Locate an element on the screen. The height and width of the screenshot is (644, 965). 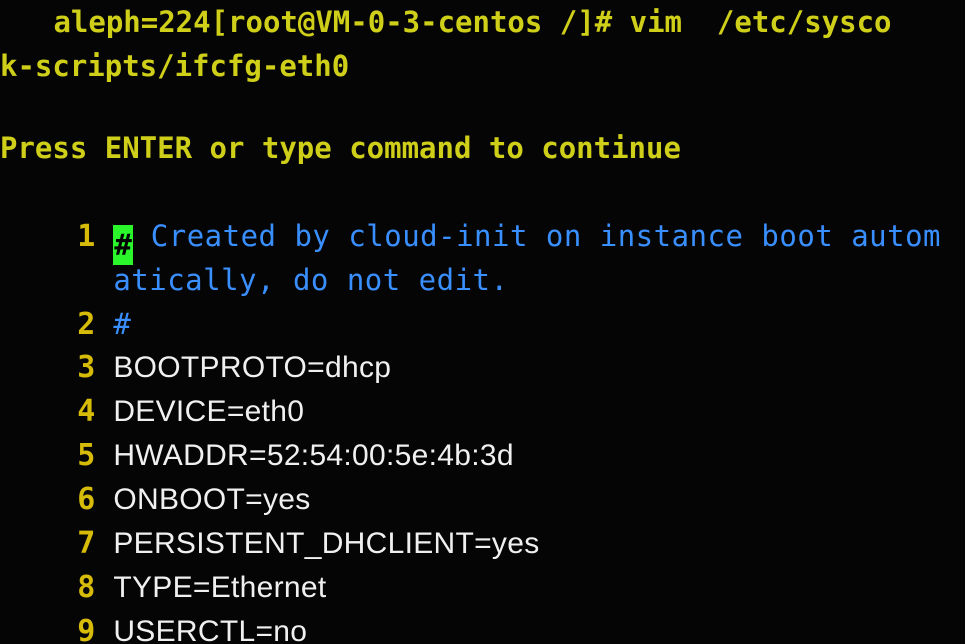
shell-command-line-wrap: k-scripts/ifcfg-eth0 is located at coordinates (175, 66).